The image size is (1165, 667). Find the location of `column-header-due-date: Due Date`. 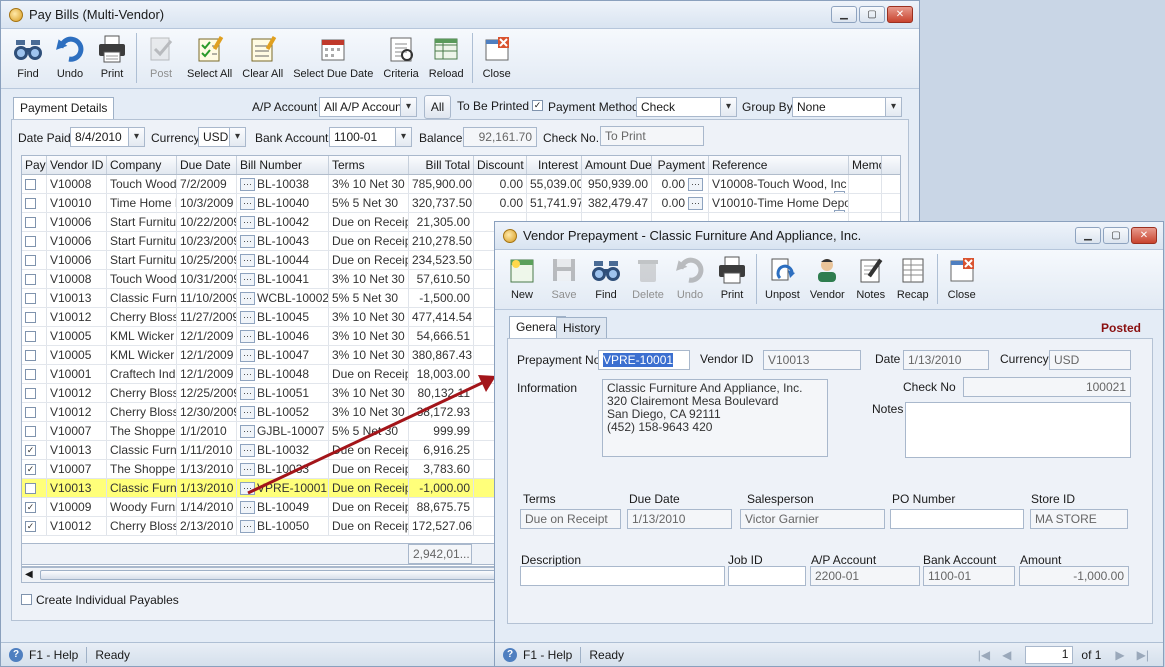

column-header-due-date: Due Date is located at coordinates (207, 165).